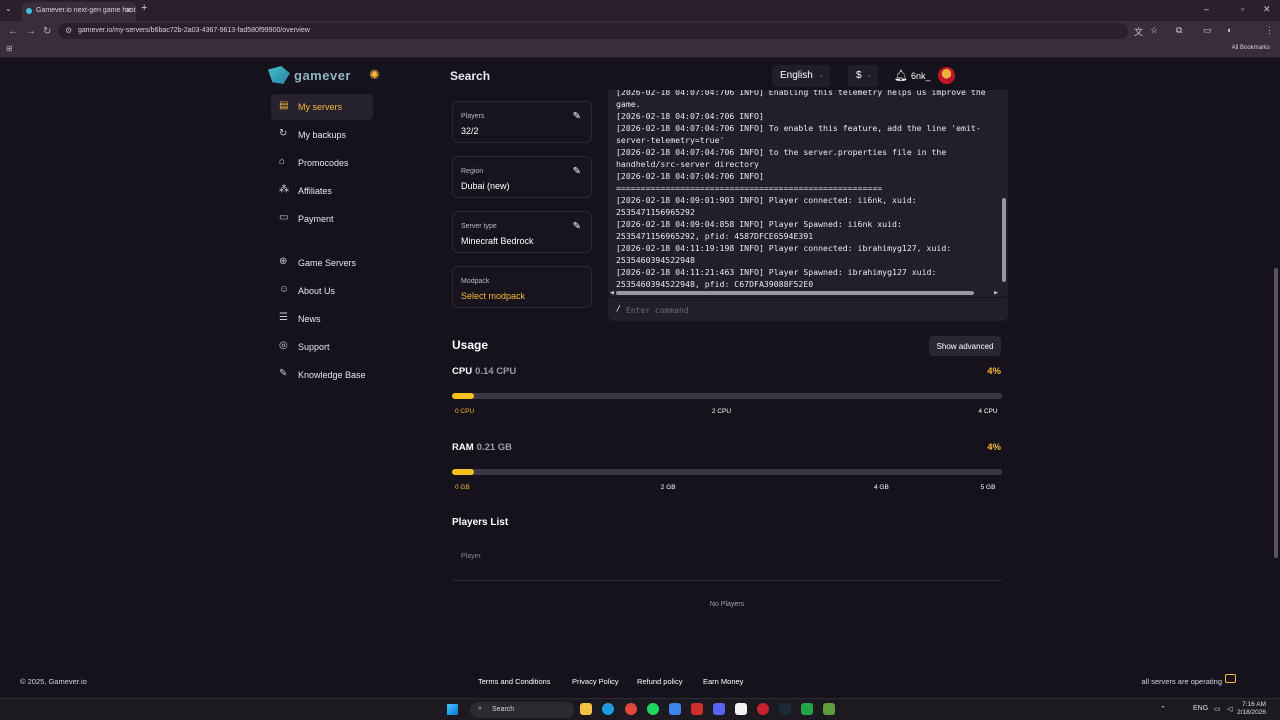 The width and height of the screenshot is (1280, 720). What do you see at coordinates (79, 11) in the screenshot?
I see `browser-tab: Gamever.io next-gen game host ✕` at bounding box center [79, 11].